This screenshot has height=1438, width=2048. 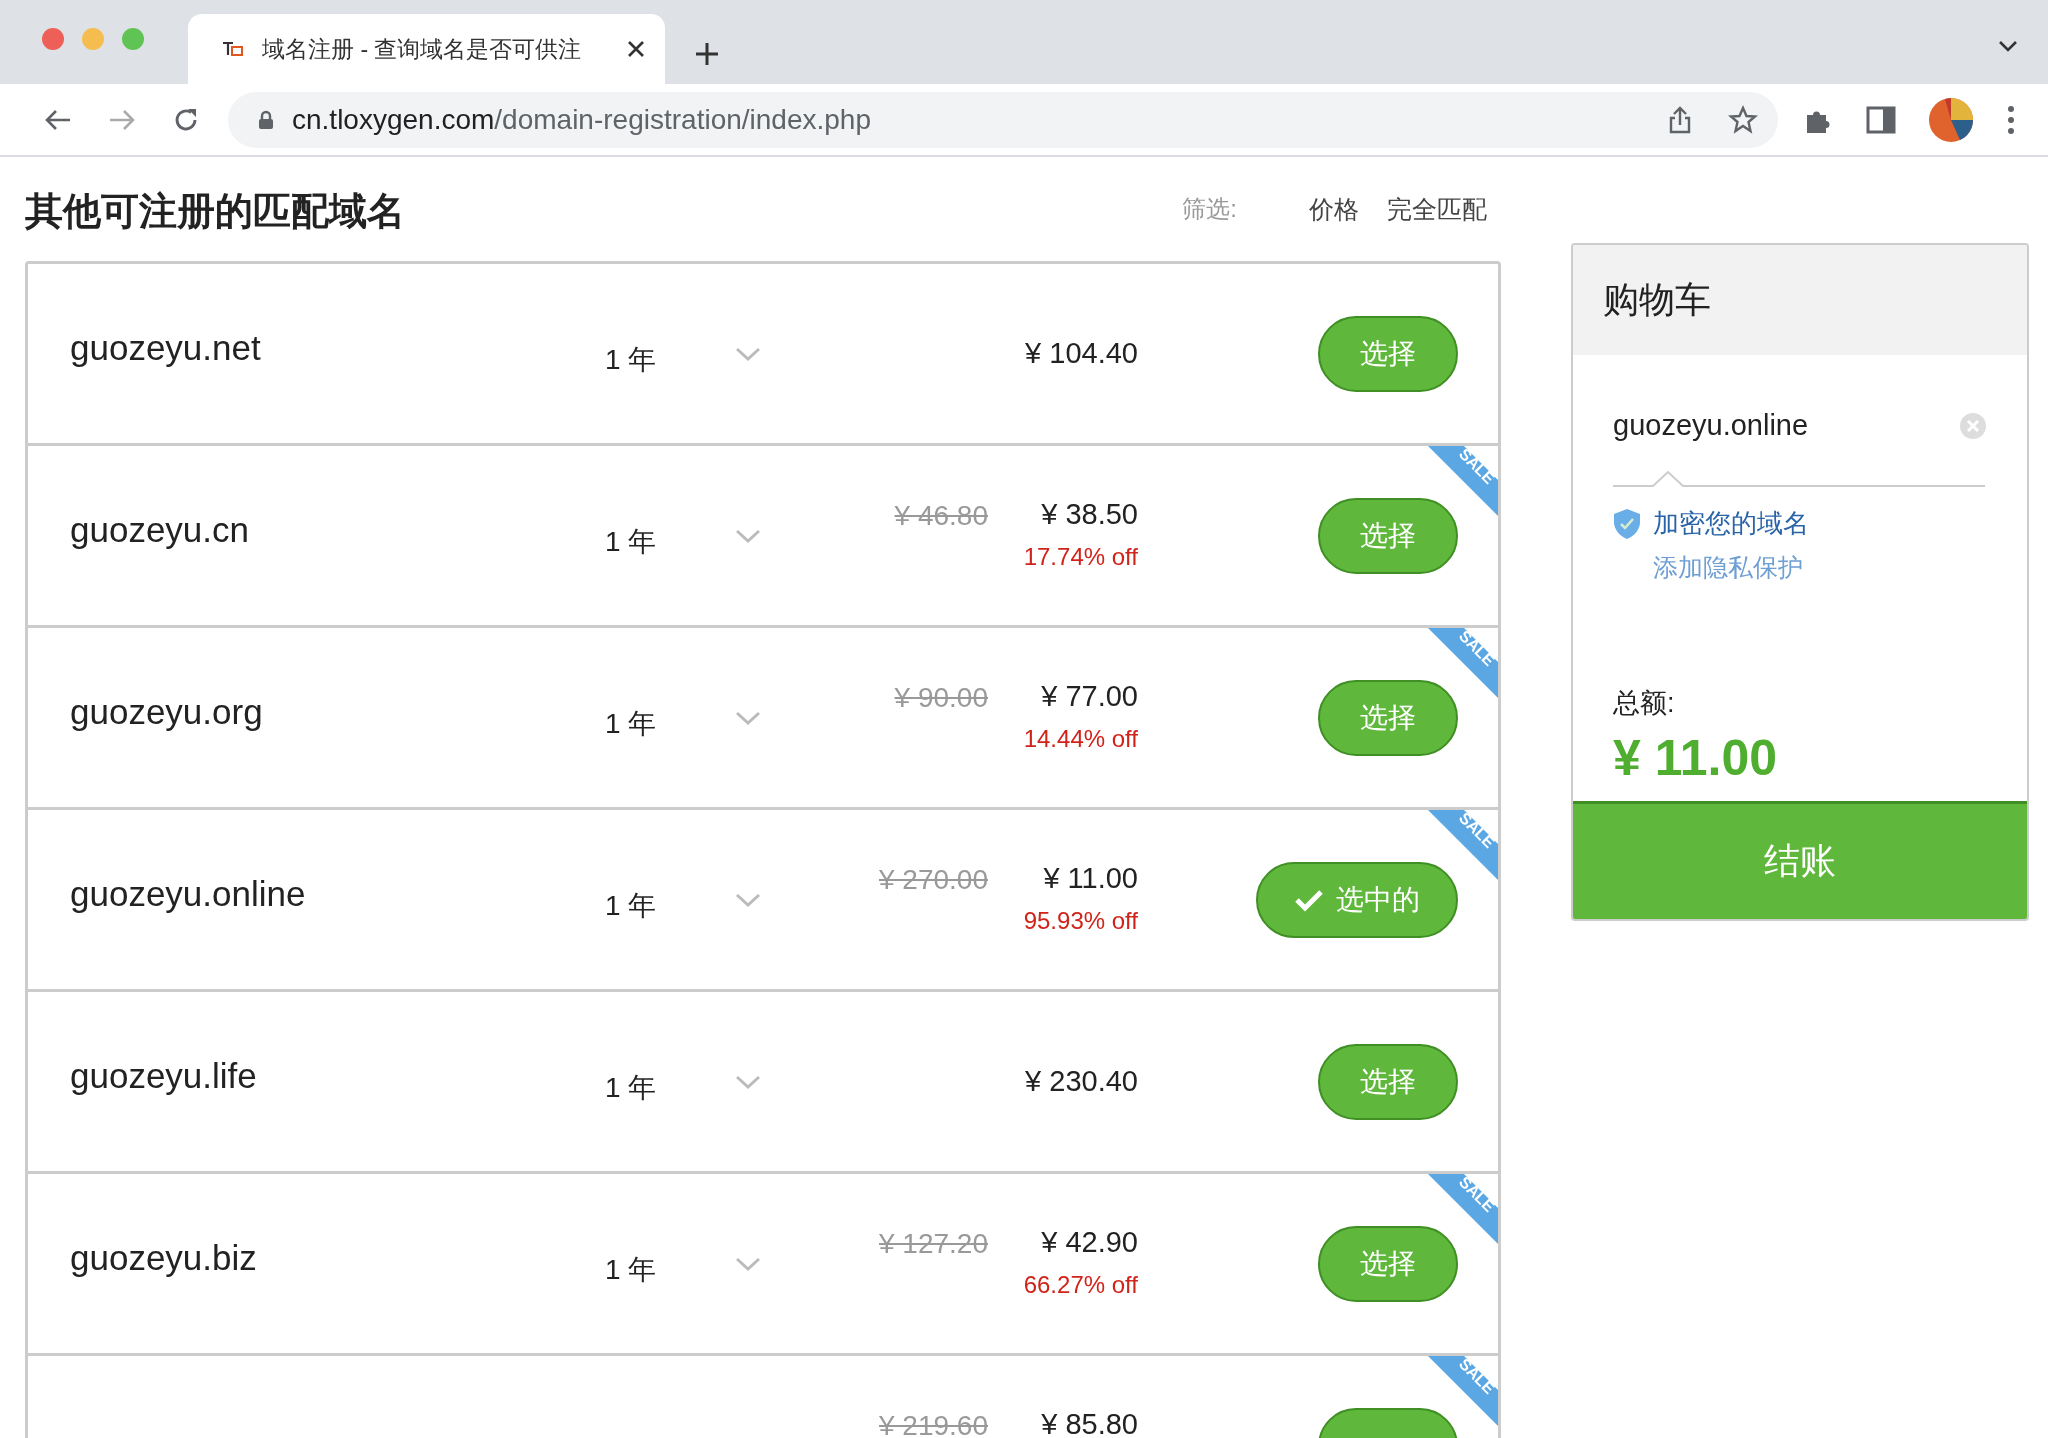 What do you see at coordinates (2008, 46) in the screenshot?
I see `chevron-icon` at bounding box center [2008, 46].